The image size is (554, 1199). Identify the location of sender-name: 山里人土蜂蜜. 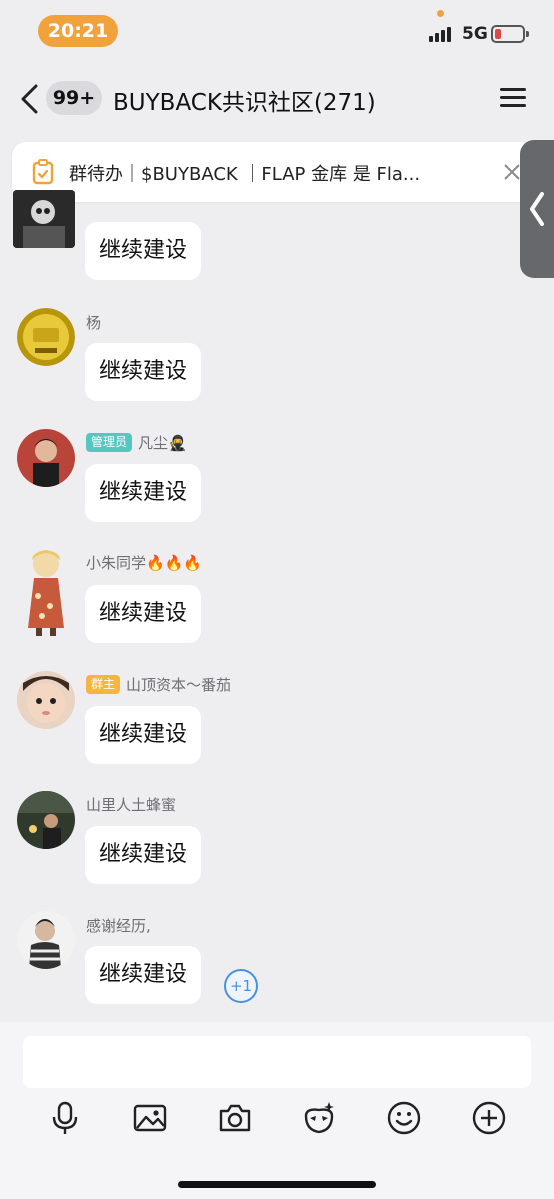
(131, 804).